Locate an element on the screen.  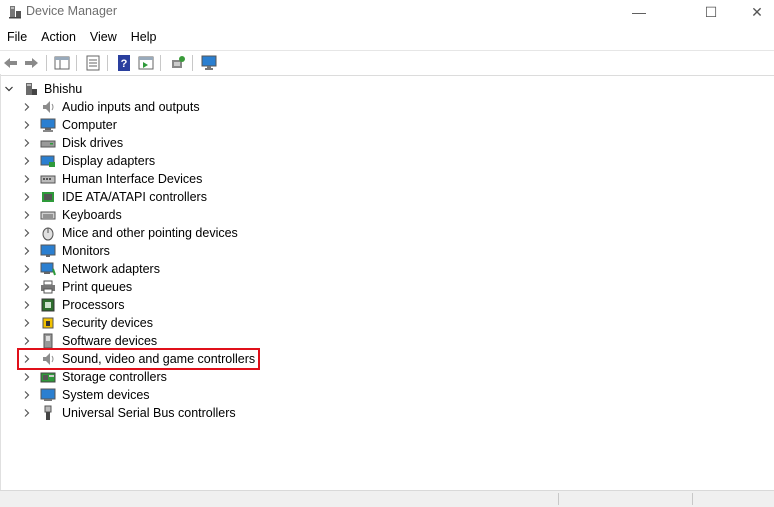
tree-item-keyboards: Keyboards is located at coordinates (72, 215).